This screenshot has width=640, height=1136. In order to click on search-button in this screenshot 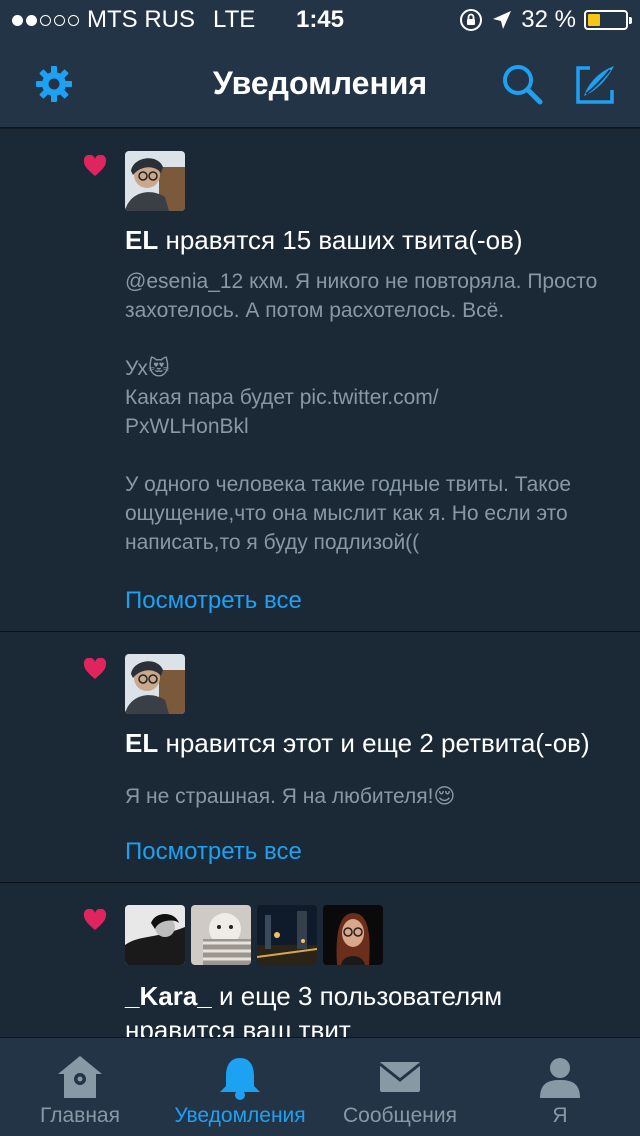, I will do `click(522, 84)`.